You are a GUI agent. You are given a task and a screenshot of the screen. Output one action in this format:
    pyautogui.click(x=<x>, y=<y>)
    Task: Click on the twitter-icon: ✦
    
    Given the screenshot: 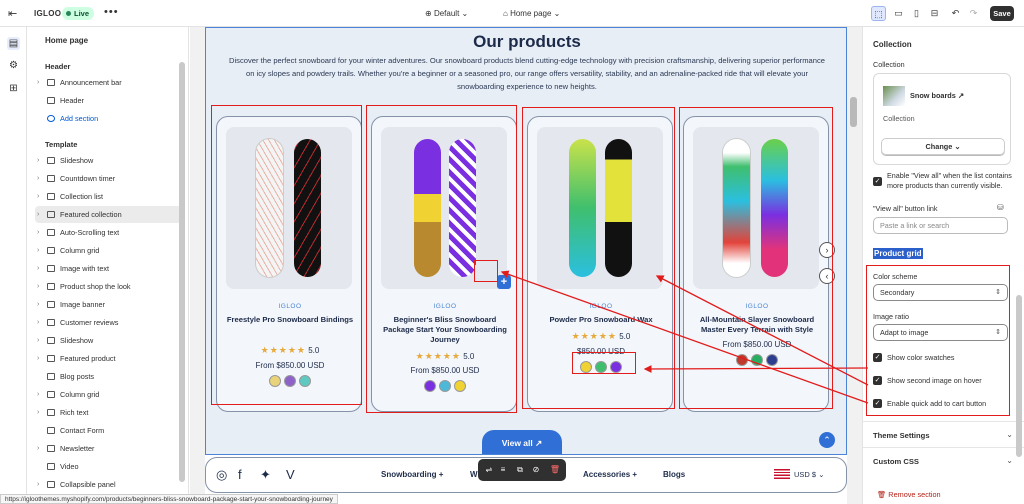 What is the action you would take?
    pyautogui.click(x=265, y=475)
    